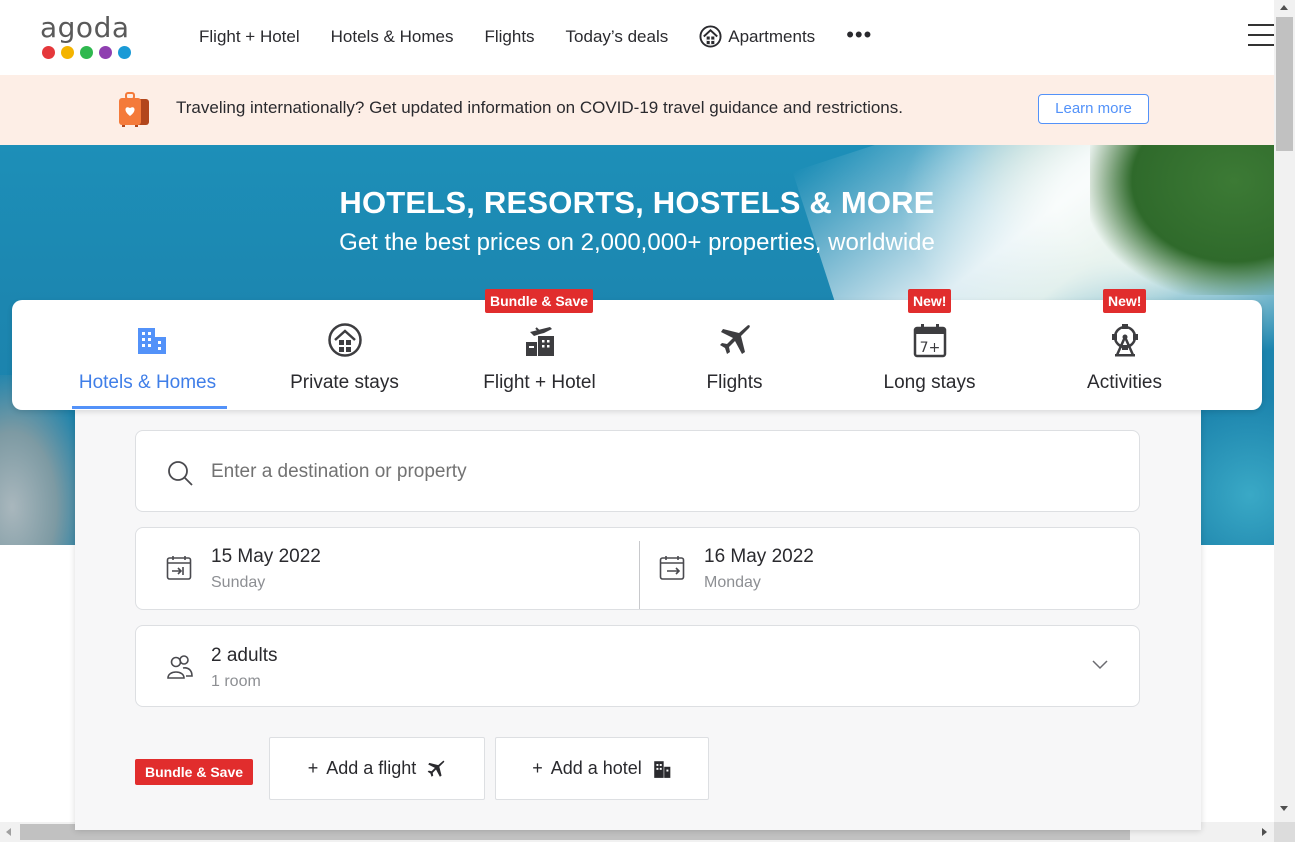  What do you see at coordinates (859, 34) in the screenshot?
I see `more-menu-button: •••` at bounding box center [859, 34].